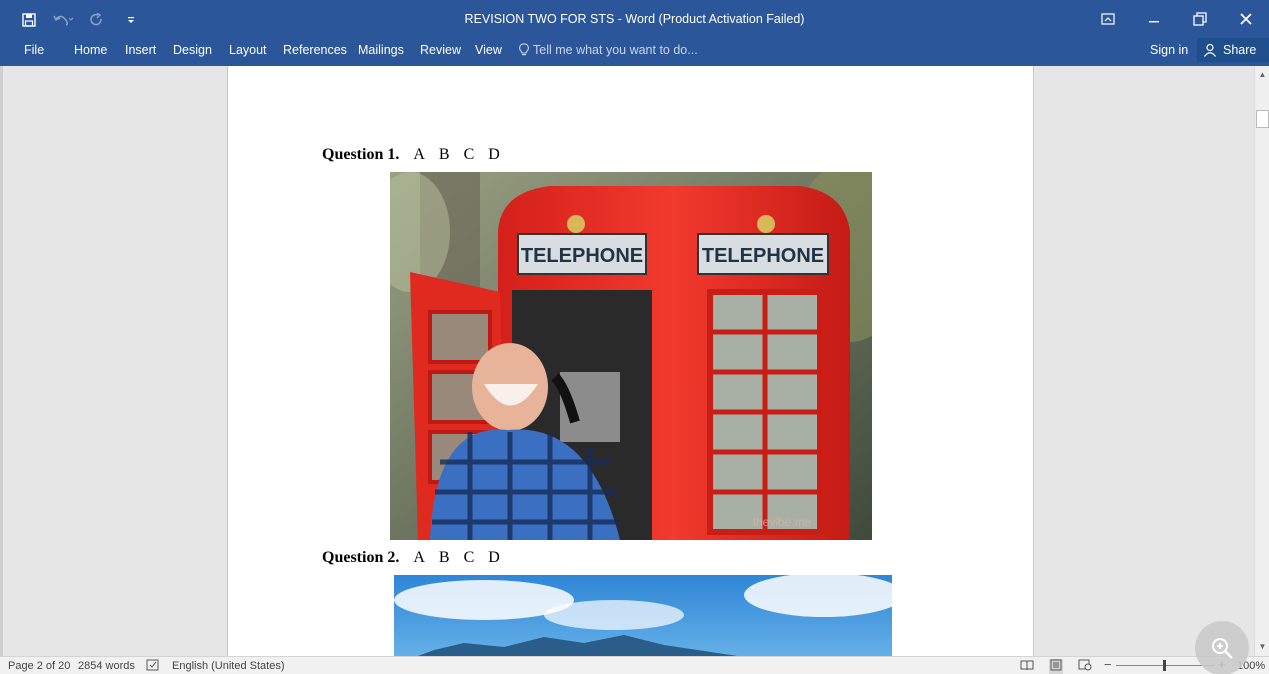 The height and width of the screenshot is (674, 1269). Describe the element at coordinates (1262, 74) in the screenshot. I see `scroll-up-icon: ▲` at that location.